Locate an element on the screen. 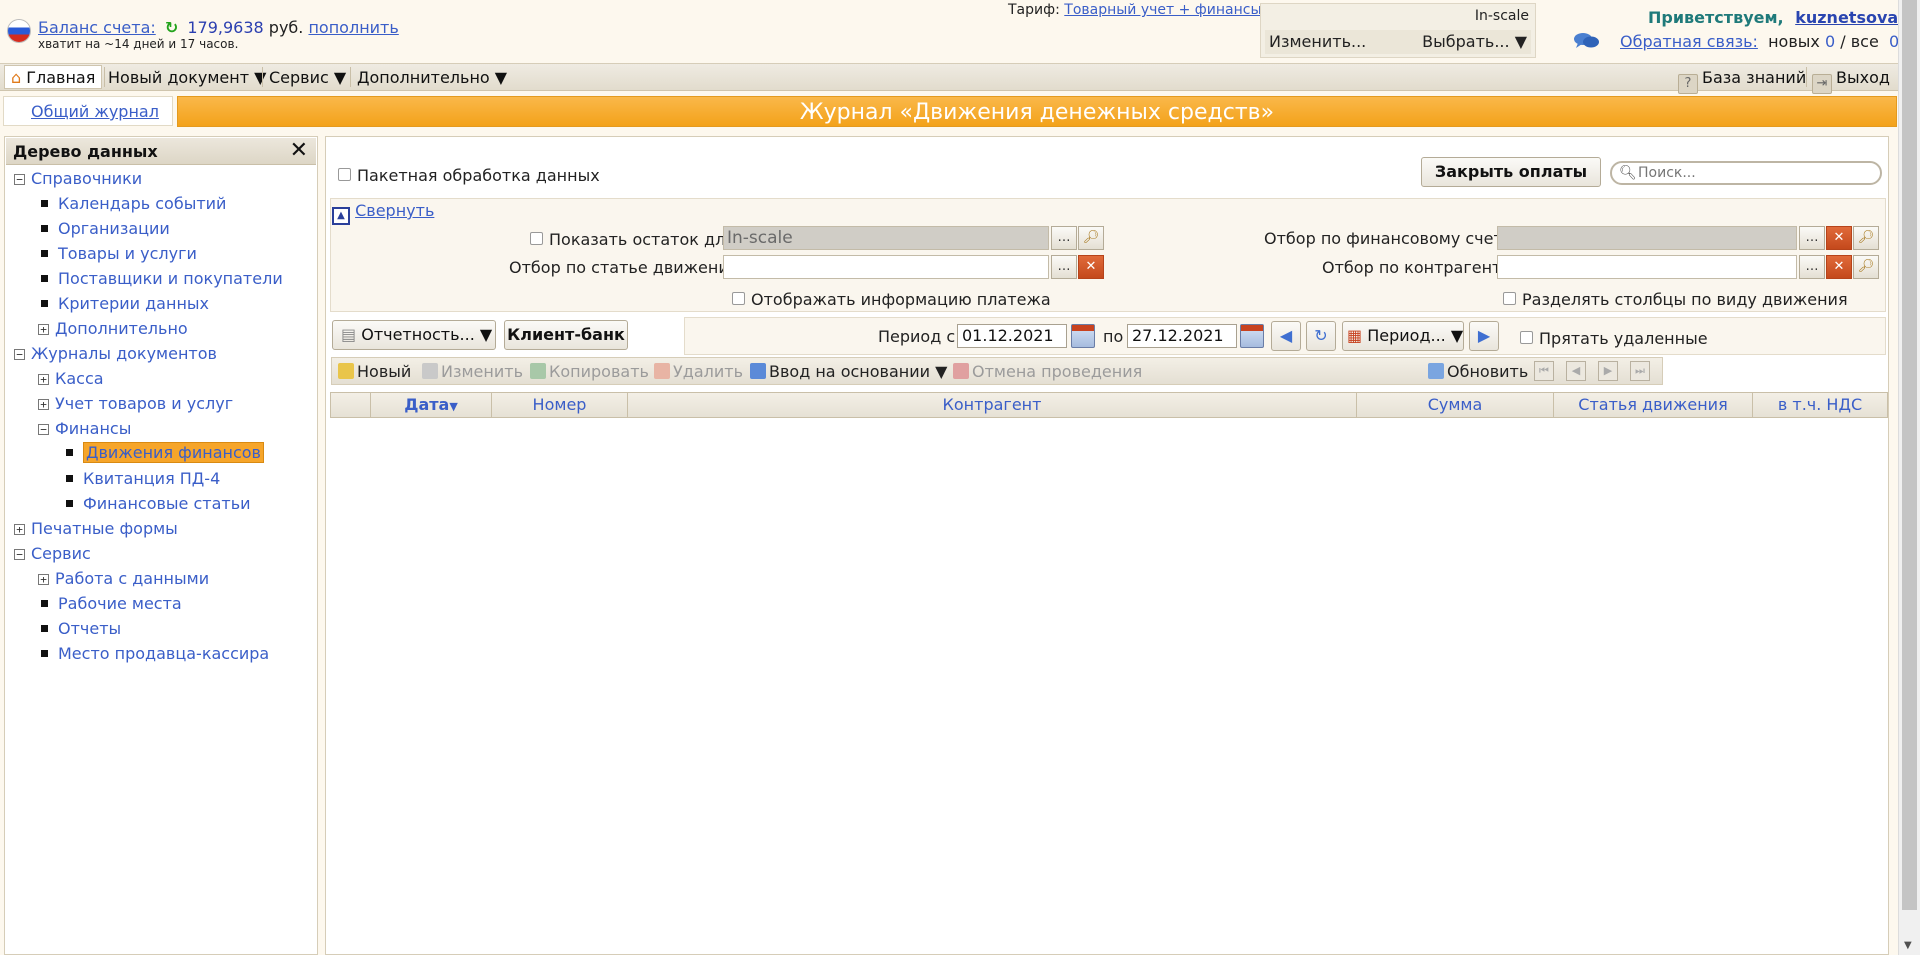 The image size is (1920, 955). grid-col-select is located at coordinates (351, 405).